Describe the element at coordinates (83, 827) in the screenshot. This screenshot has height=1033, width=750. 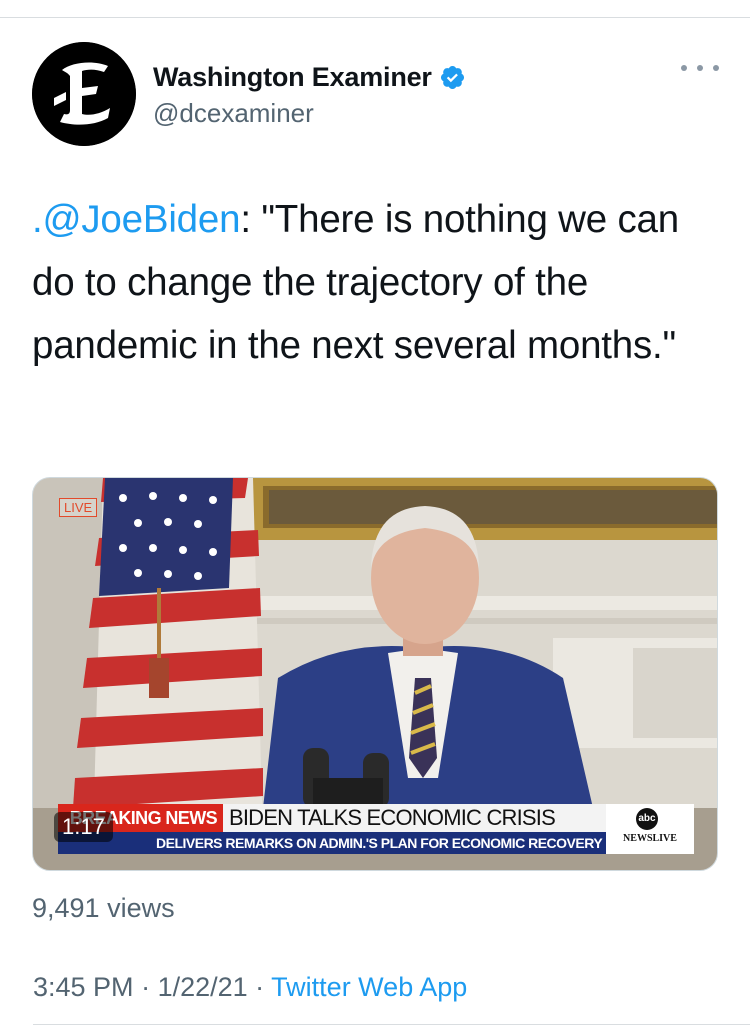
I see `video-duration: 1:17` at that location.